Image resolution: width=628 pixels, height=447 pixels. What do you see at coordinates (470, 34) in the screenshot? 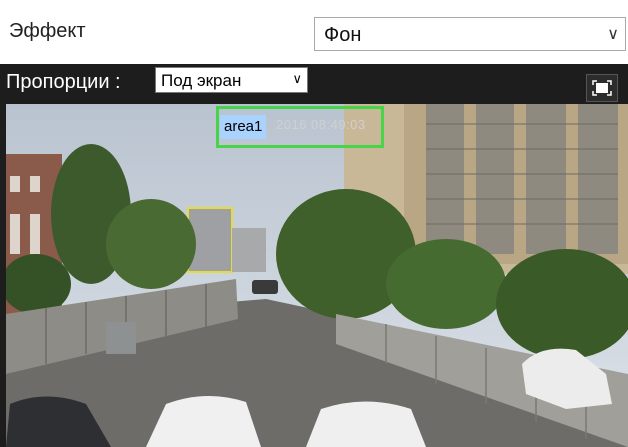
I see `effect-select: Фон ∨` at bounding box center [470, 34].